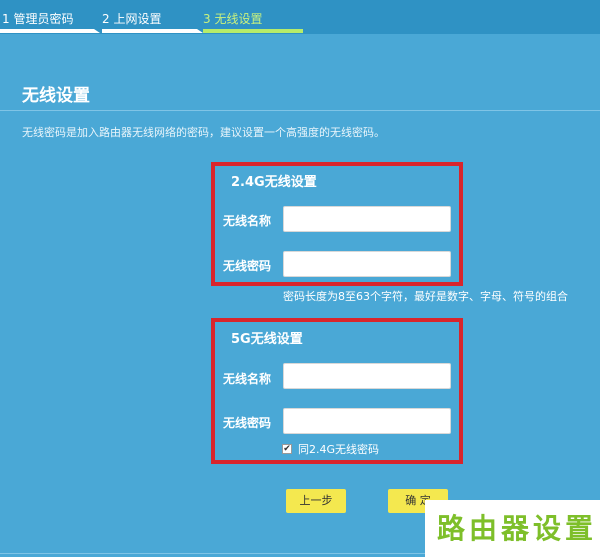 Image resolution: width=600 pixels, height=557 pixels. What do you see at coordinates (274, 182) in the screenshot?
I see `wifi24-section-title: 2.4G无线设置` at bounding box center [274, 182].